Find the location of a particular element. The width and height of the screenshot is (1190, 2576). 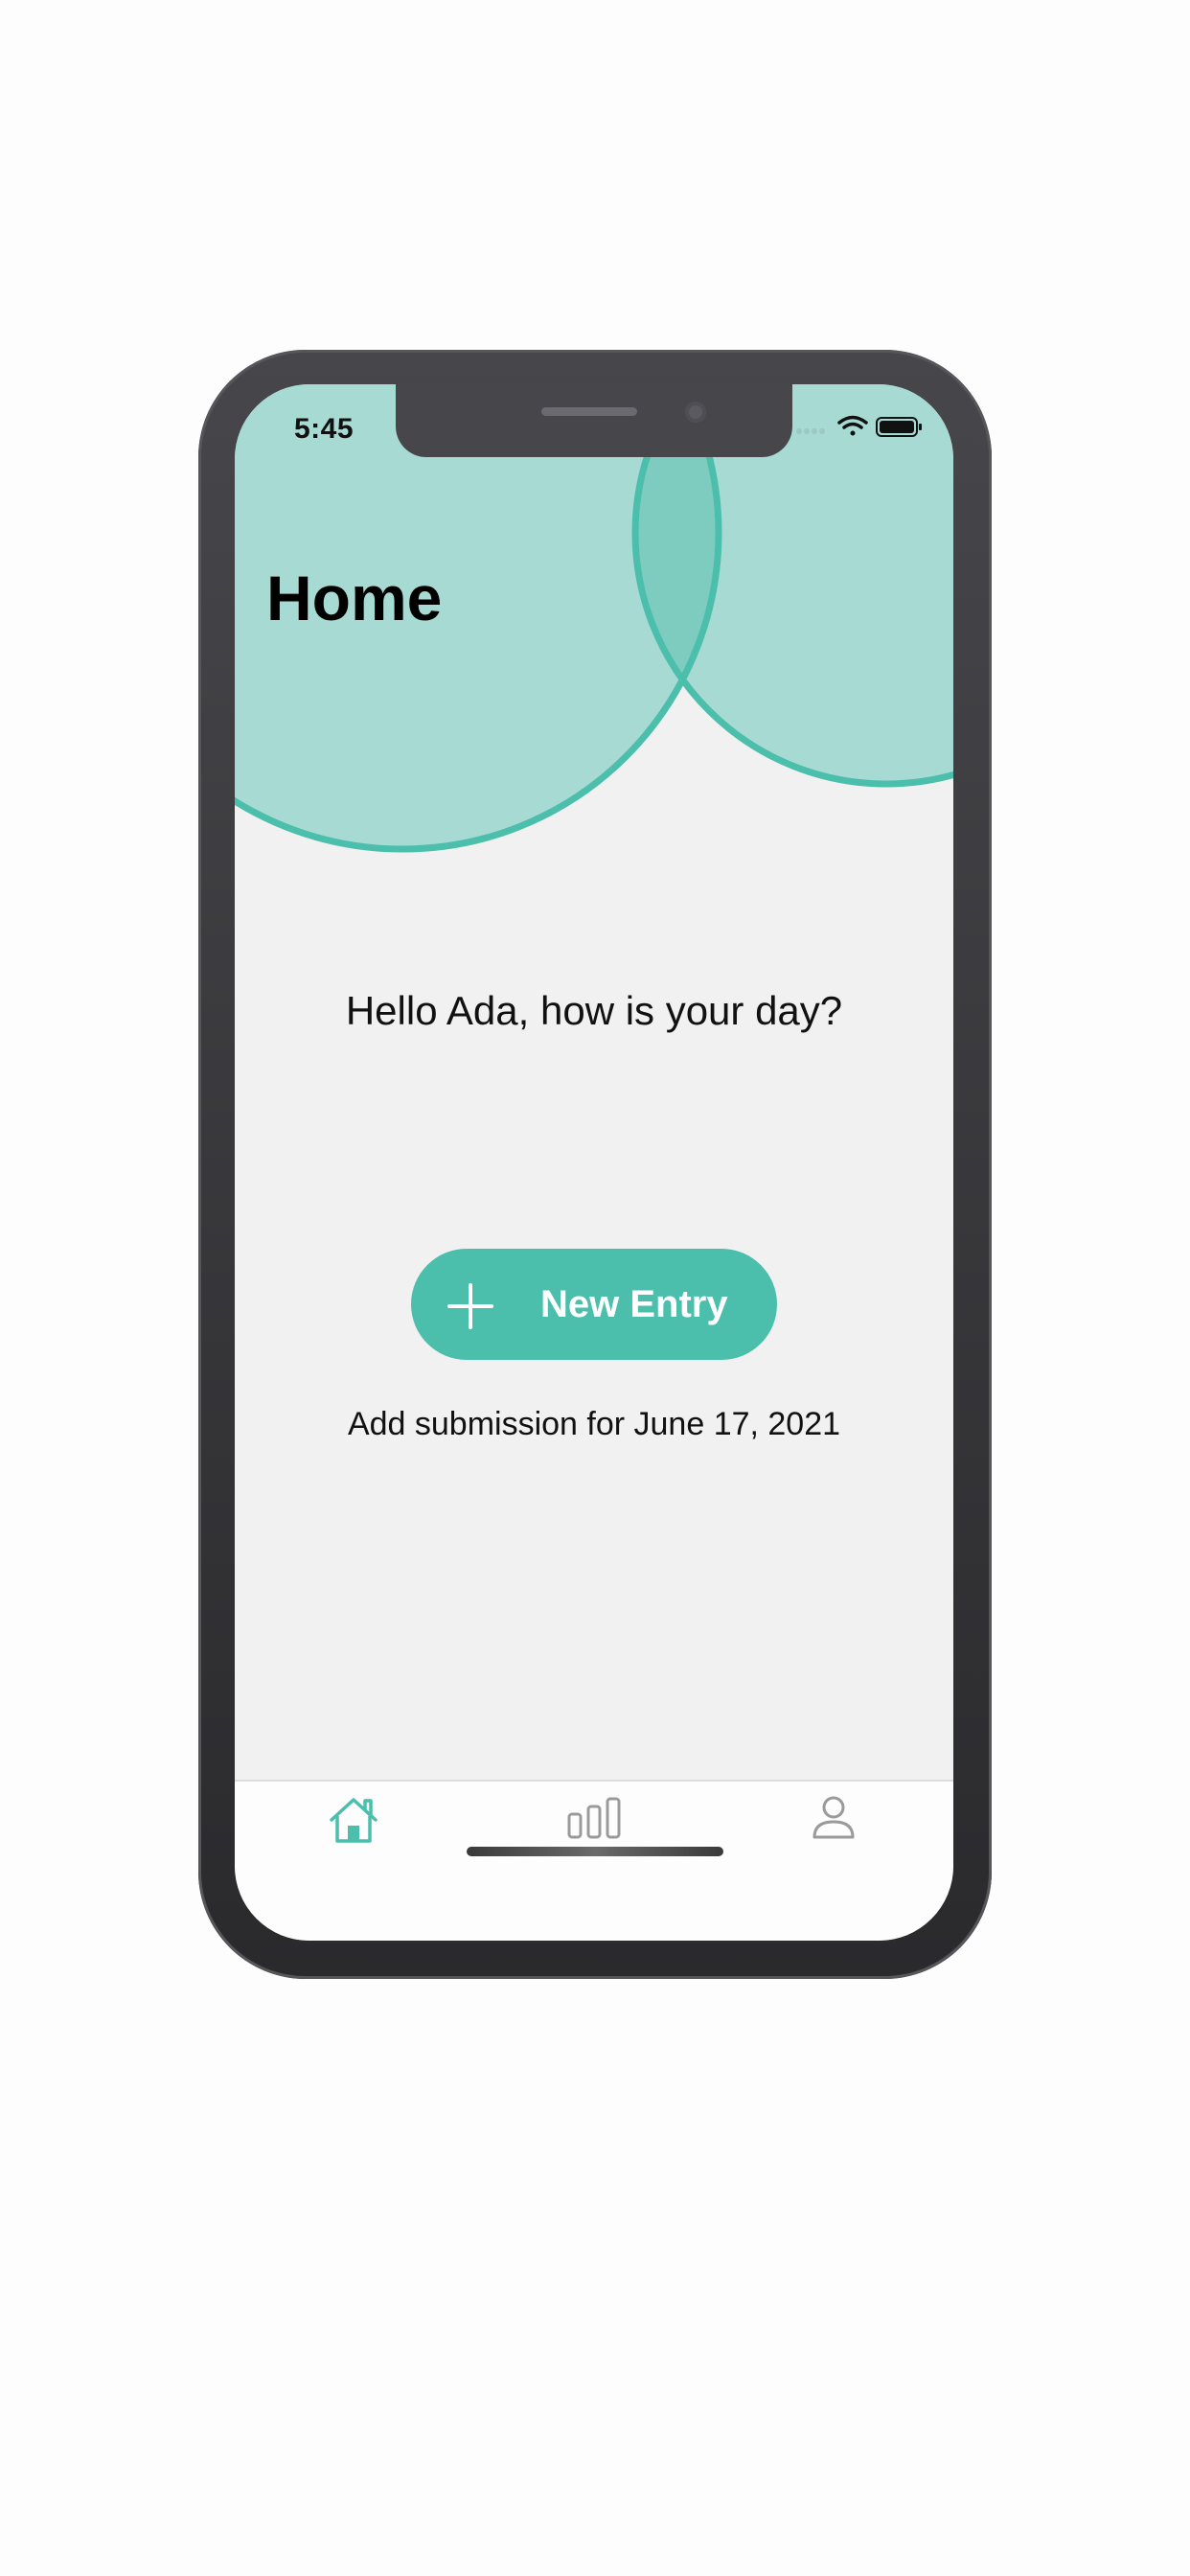

status-icons is located at coordinates (862, 430).